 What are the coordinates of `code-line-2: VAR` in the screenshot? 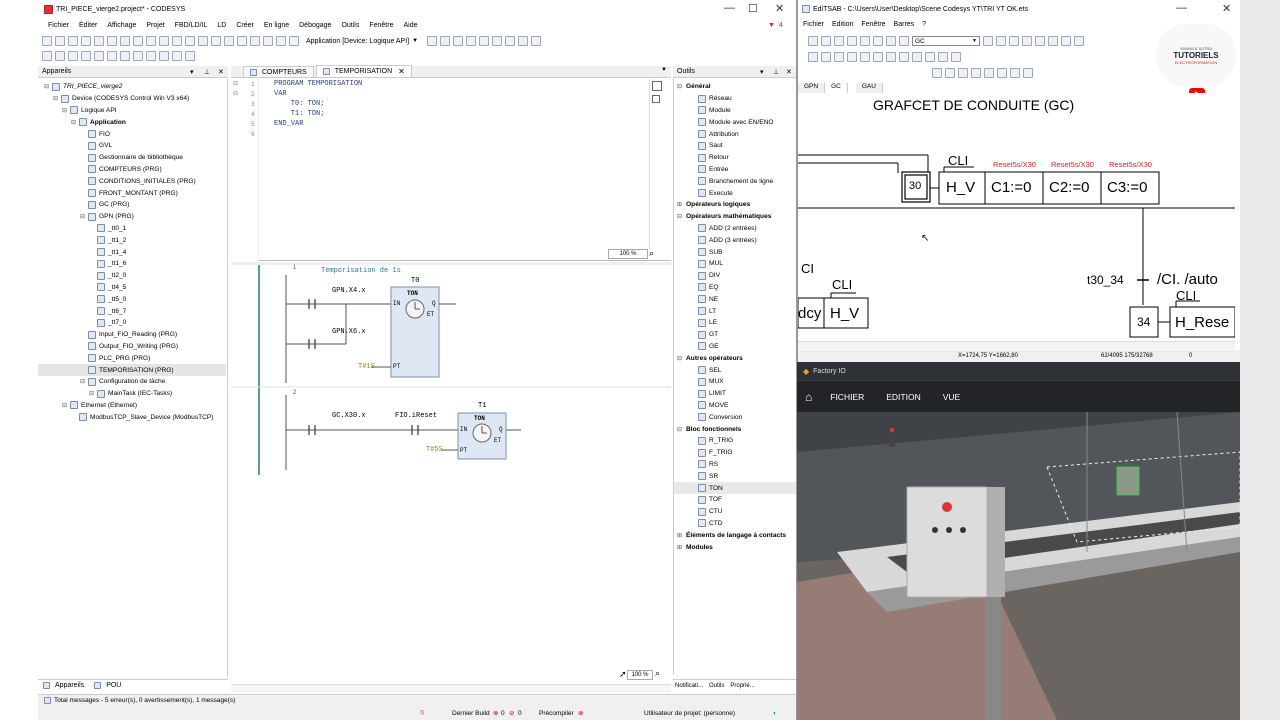 It's located at (280, 94).